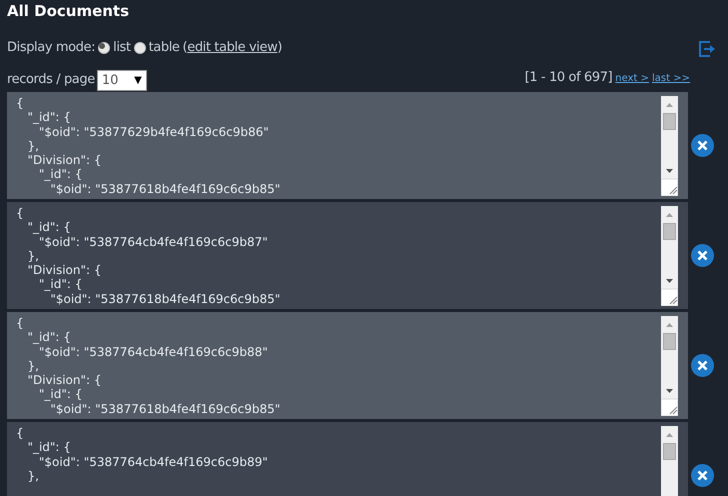 The width and height of the screenshot is (728, 496). What do you see at coordinates (51, 48) in the screenshot?
I see `display-mode-label: Display mode:` at bounding box center [51, 48].